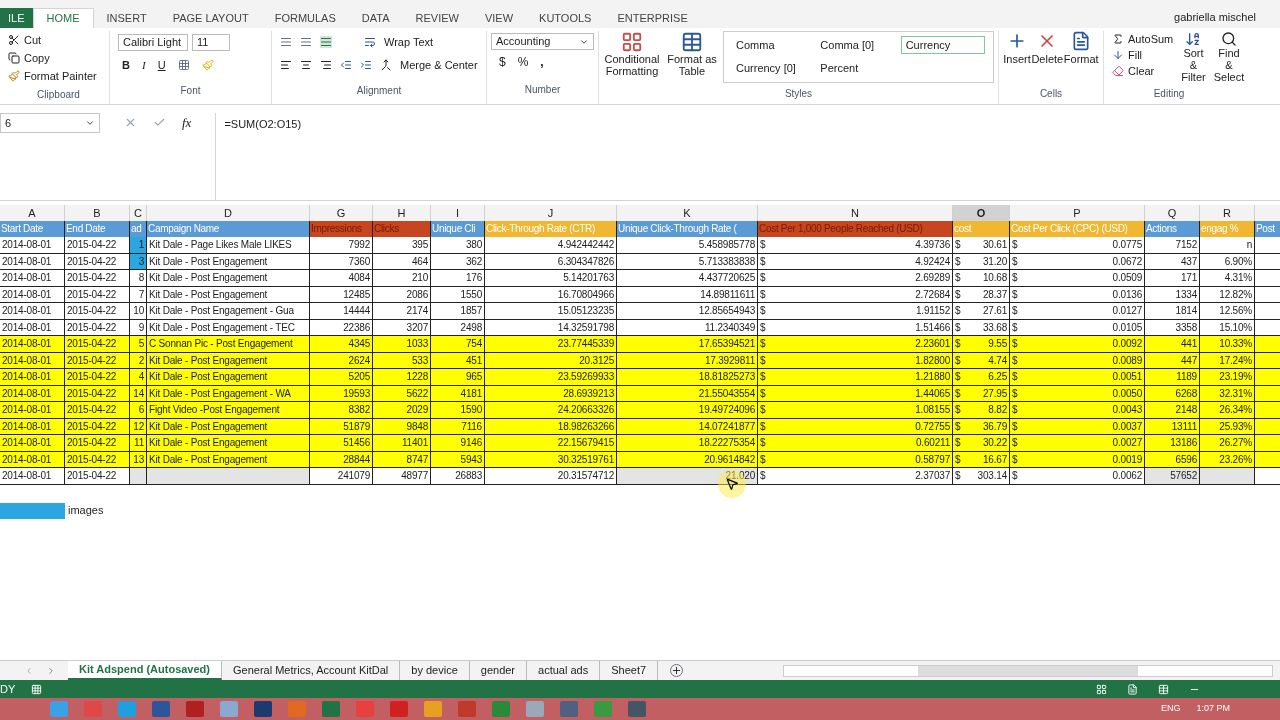 Image resolution: width=1280 pixels, height=720 pixels. What do you see at coordinates (305, 18) in the screenshot?
I see `ribbon-tab: FORMULAS` at bounding box center [305, 18].